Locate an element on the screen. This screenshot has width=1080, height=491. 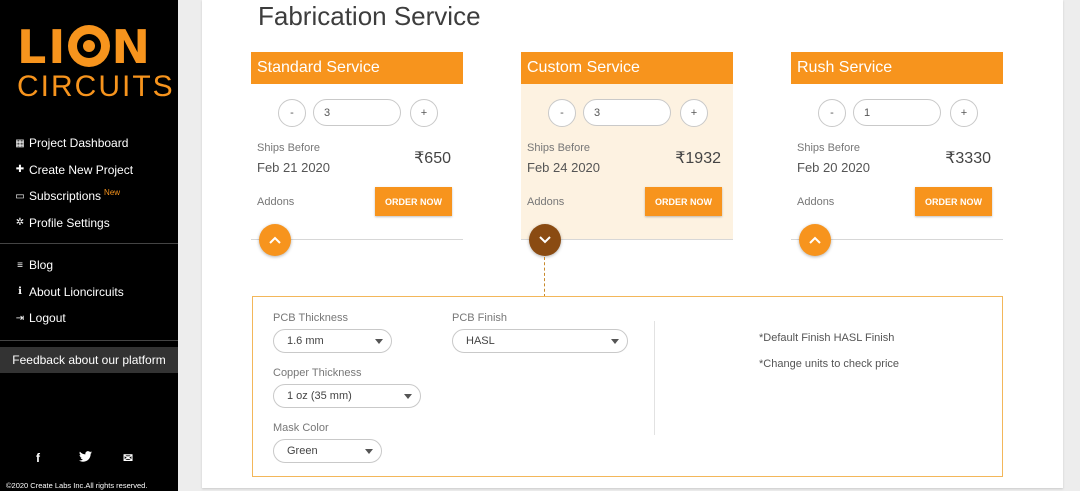
twitter-icon is located at coordinates (85, 458).